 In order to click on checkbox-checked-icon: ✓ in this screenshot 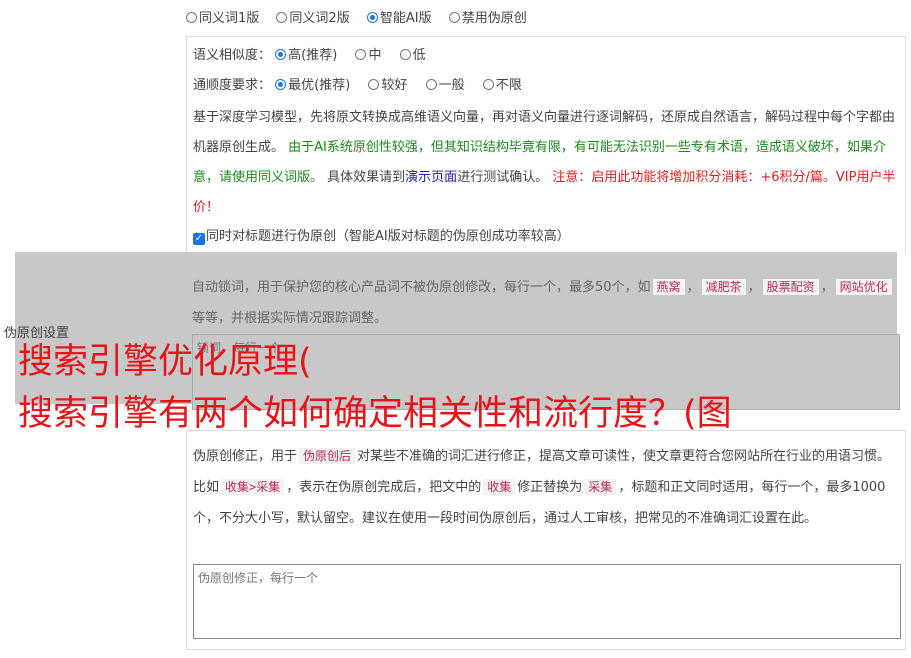, I will do `click(199, 239)`.